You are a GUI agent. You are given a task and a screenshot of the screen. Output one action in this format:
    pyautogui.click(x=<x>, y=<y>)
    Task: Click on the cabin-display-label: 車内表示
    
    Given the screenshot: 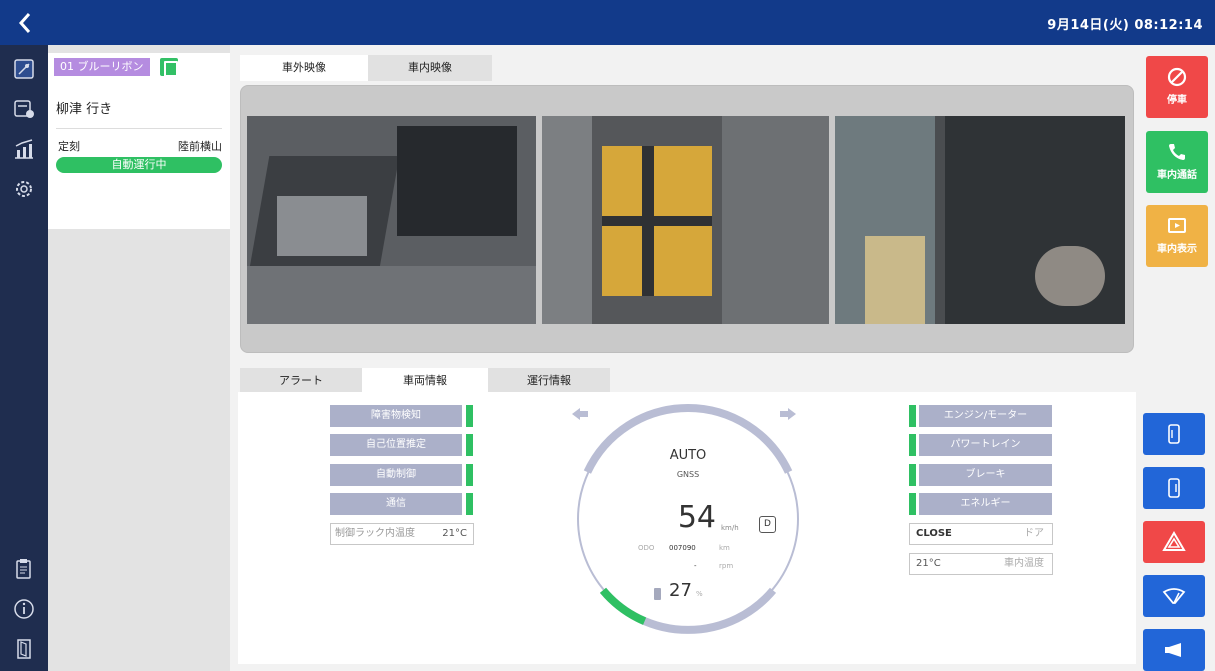 What is the action you would take?
    pyautogui.click(x=1177, y=249)
    